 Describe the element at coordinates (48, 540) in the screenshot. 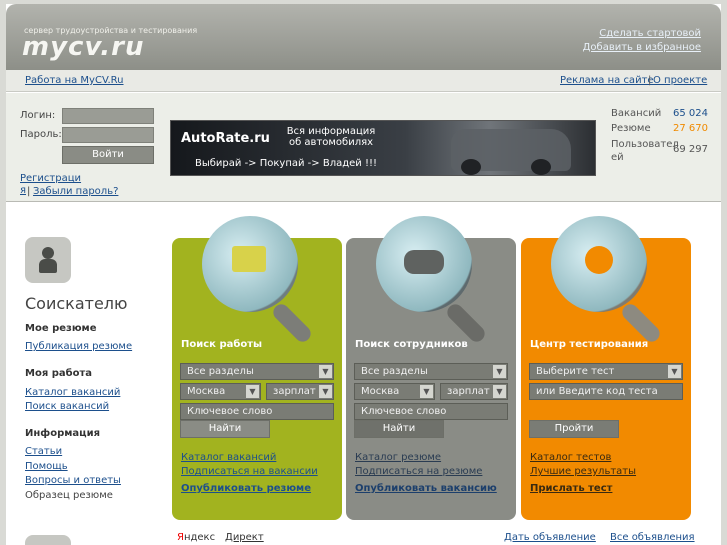

I see `employer-icon` at that location.